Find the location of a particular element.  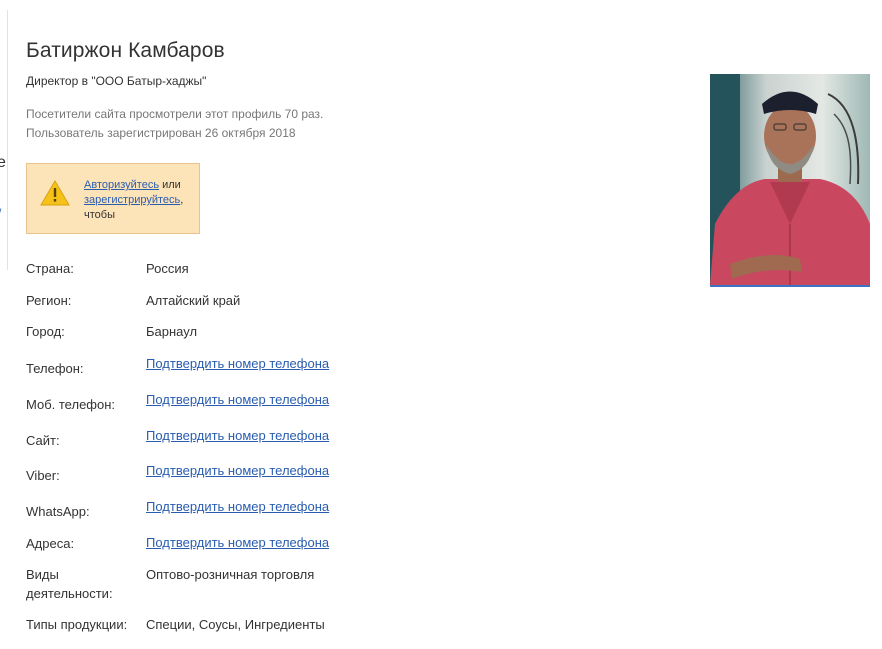

field-region-label: Регион: is located at coordinates (49, 300).